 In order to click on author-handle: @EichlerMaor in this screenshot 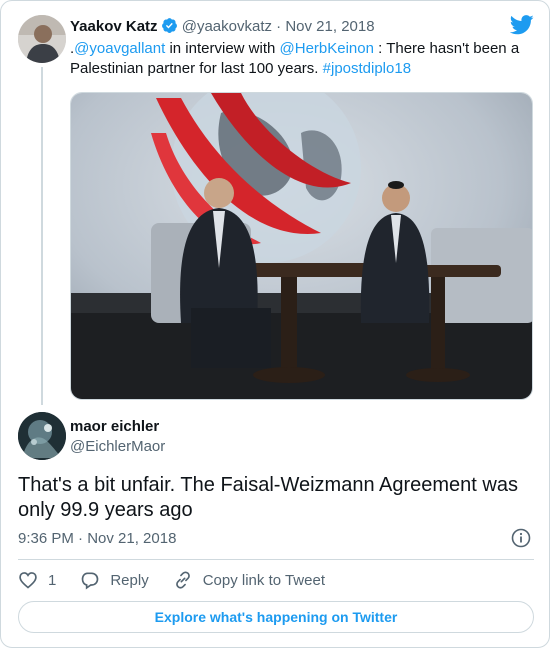, I will do `click(117, 446)`.